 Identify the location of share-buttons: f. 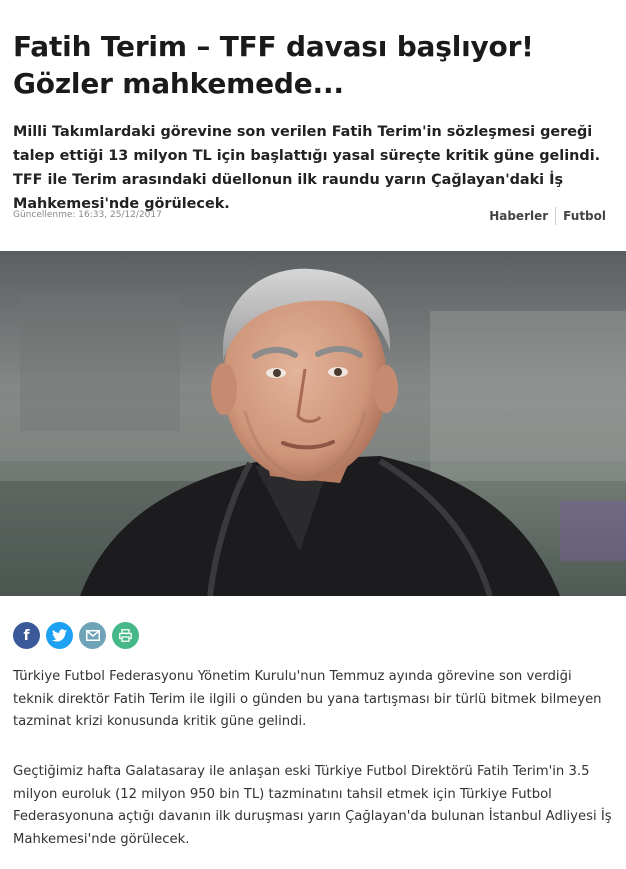
(76, 635).